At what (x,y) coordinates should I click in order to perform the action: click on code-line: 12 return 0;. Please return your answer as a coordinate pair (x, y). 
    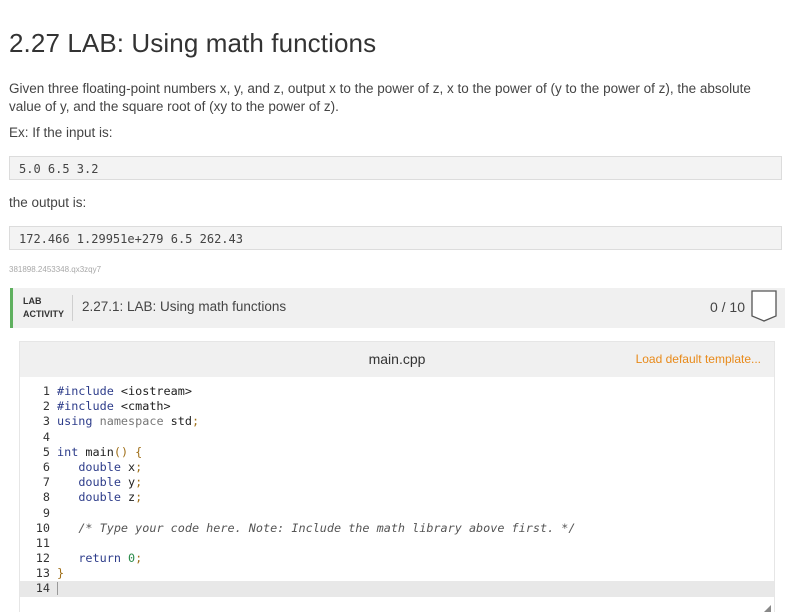
    Looking at the image, I should click on (397, 558).